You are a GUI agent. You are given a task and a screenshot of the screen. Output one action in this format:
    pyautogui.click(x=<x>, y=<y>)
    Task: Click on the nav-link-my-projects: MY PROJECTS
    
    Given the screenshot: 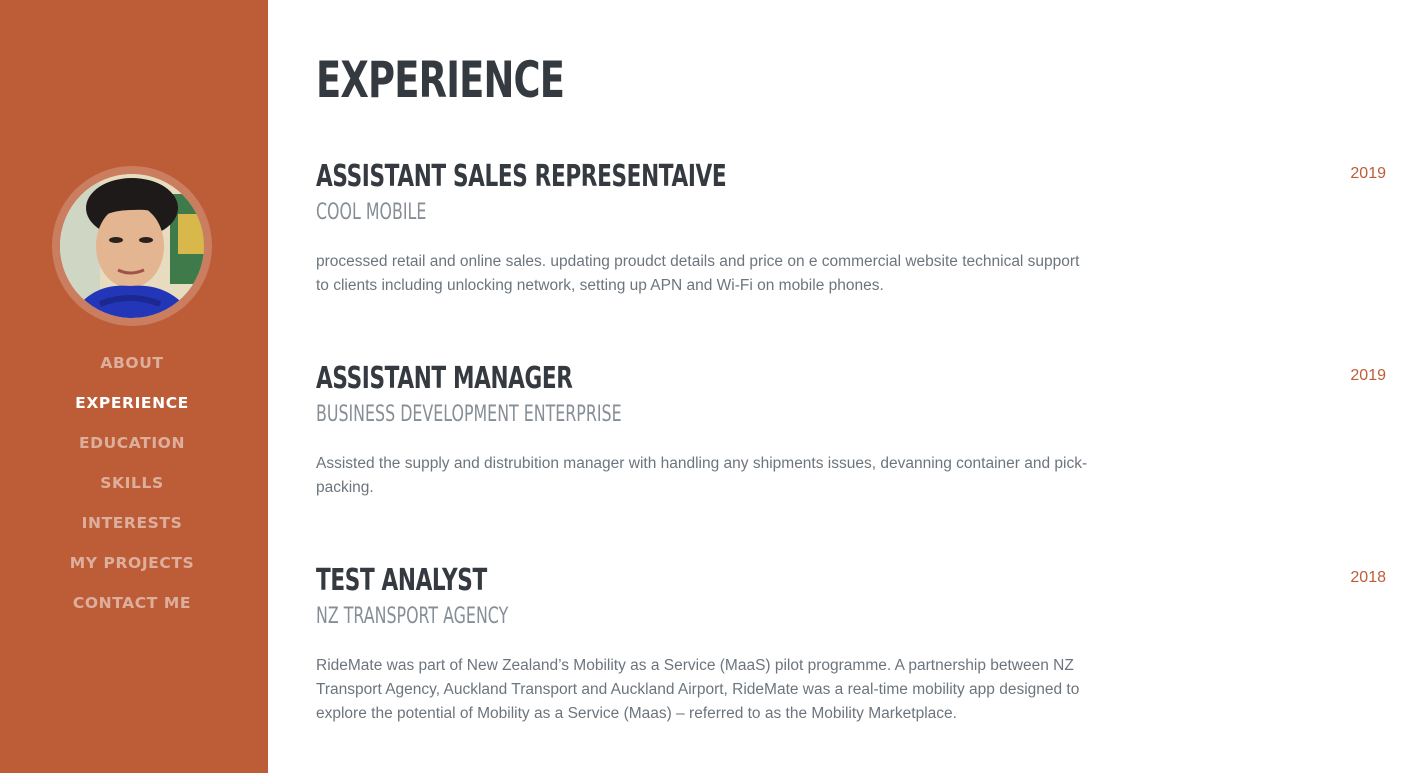 What is the action you would take?
    pyautogui.click(x=132, y=563)
    